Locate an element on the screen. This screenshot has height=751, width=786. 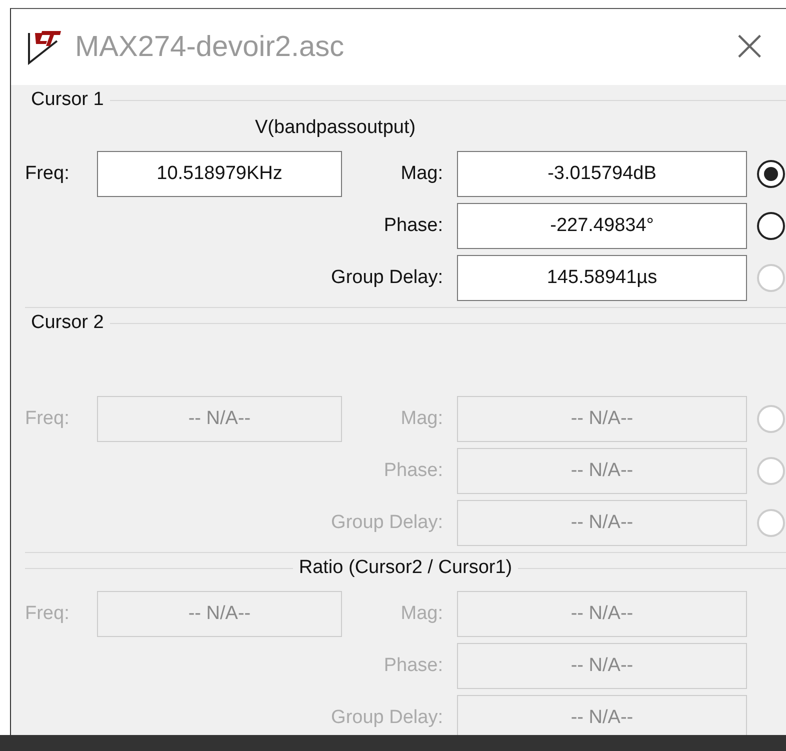
value-field: -227.49834° is located at coordinates (602, 226).